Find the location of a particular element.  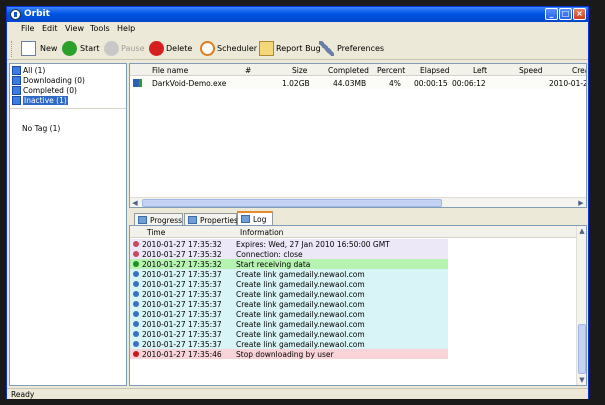

pause-icon is located at coordinates (111, 48).